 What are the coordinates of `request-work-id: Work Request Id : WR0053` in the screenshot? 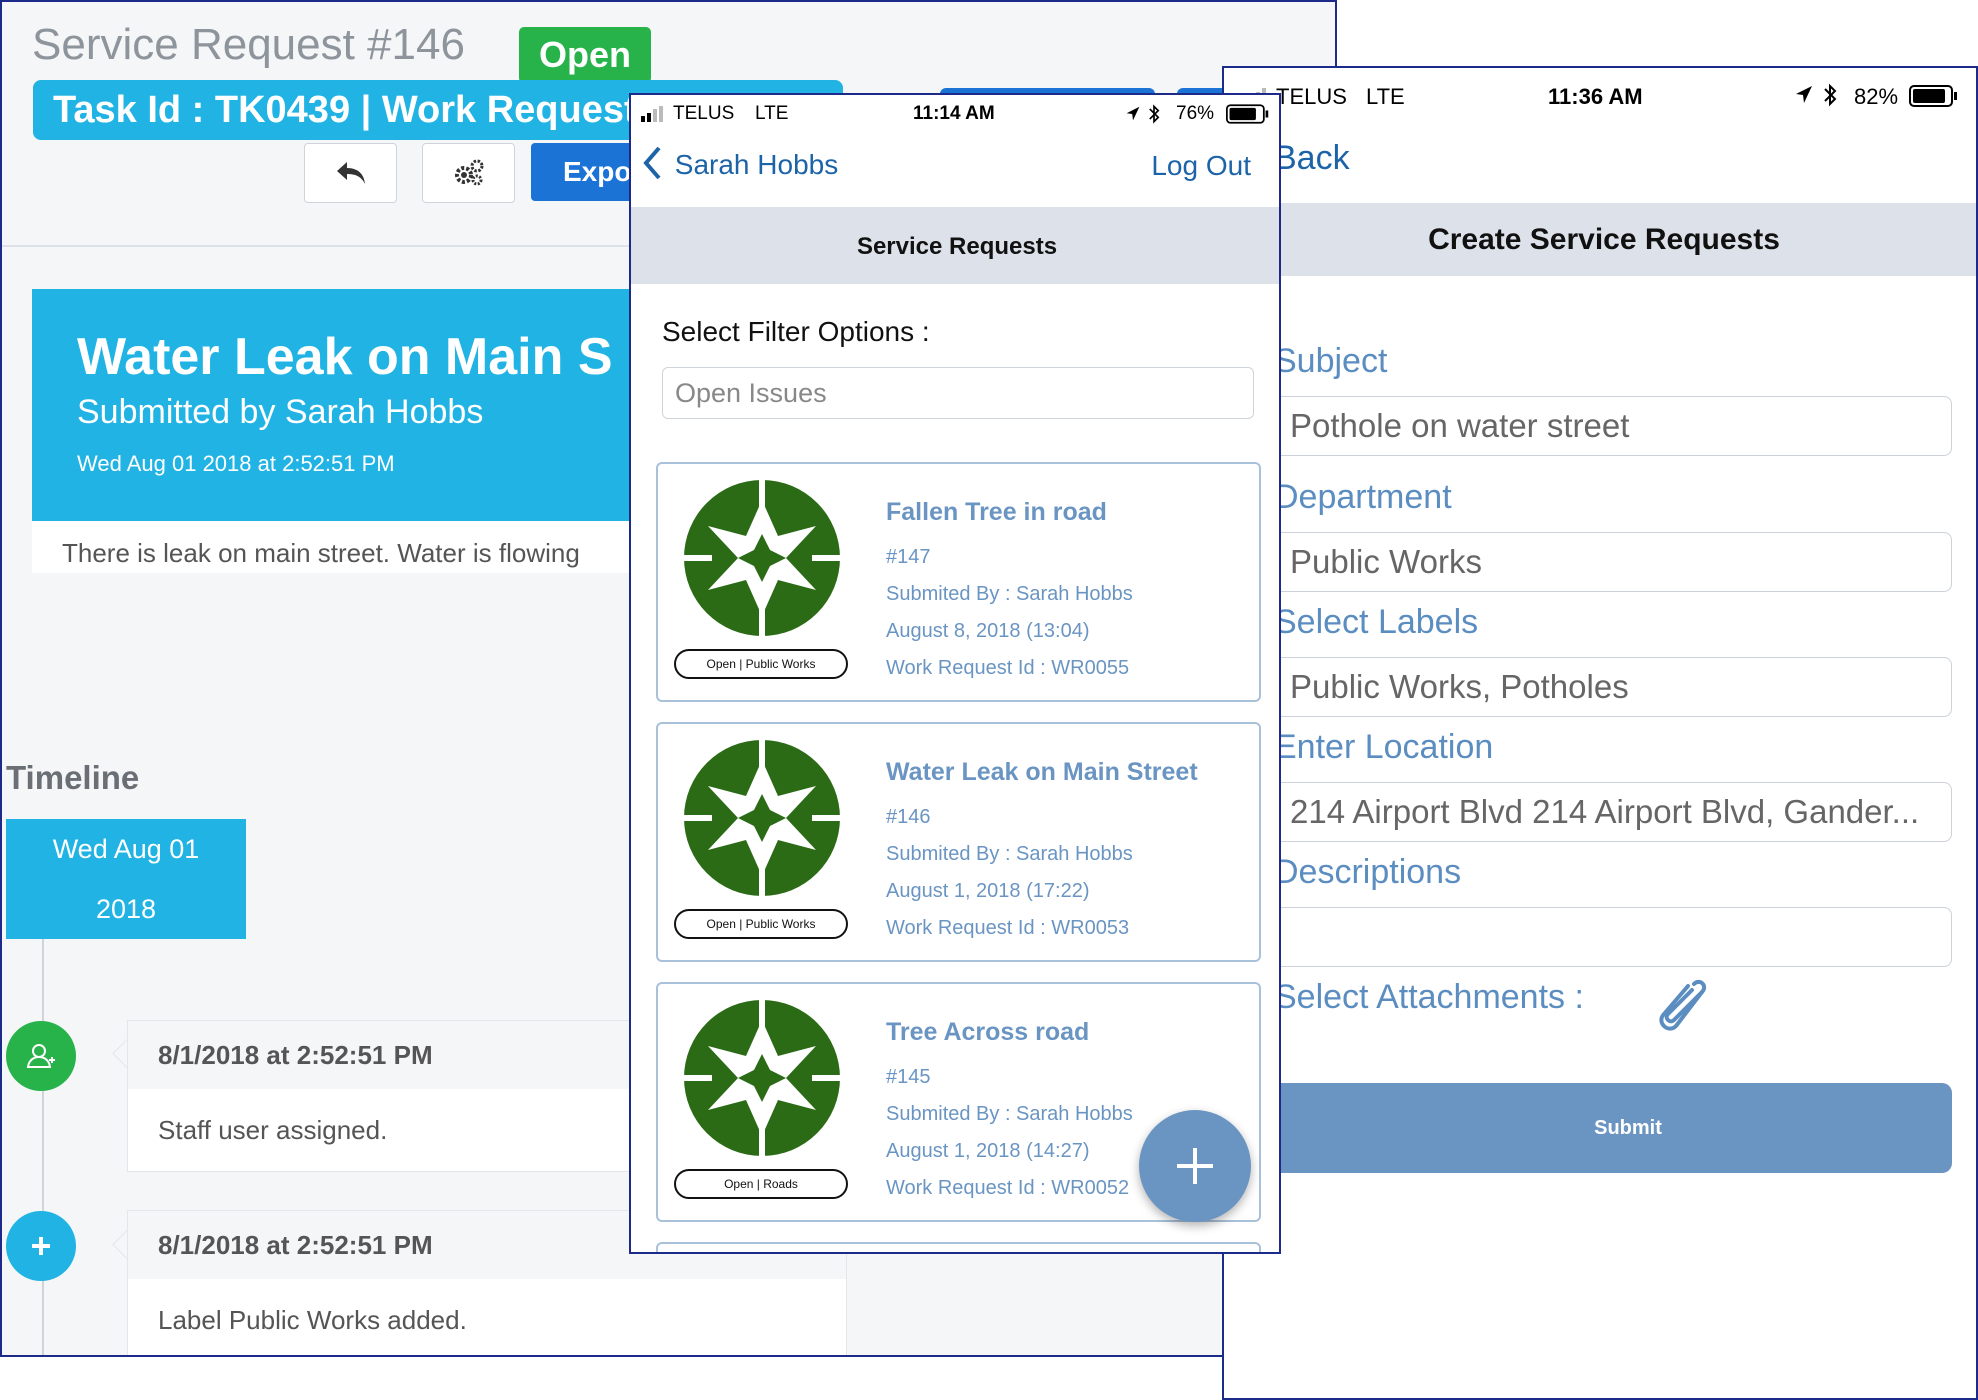 It's located at (1008, 928).